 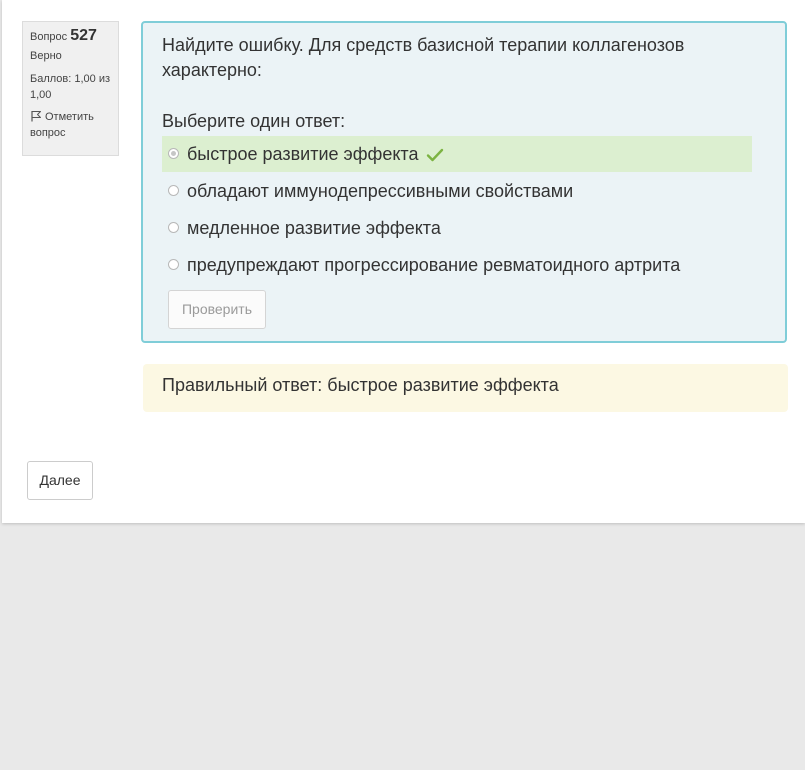 What do you see at coordinates (36, 116) in the screenshot?
I see `flag-icon` at bounding box center [36, 116].